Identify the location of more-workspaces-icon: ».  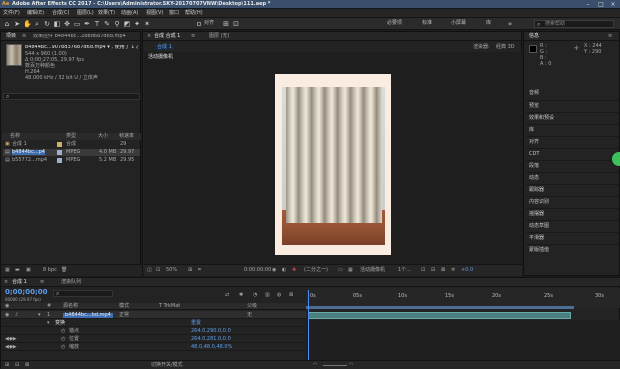
(510, 24).